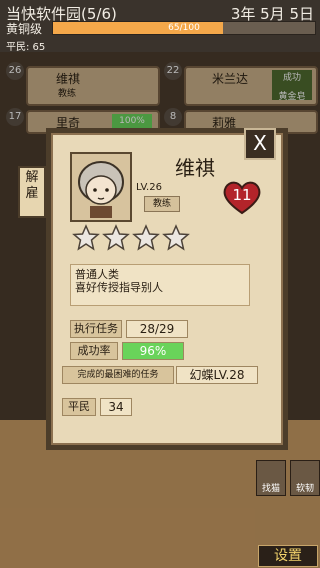 This screenshot has width=320, height=568. Describe the element at coordinates (270, 489) in the screenshot. I see `find-cat-label: 找猫` at that location.